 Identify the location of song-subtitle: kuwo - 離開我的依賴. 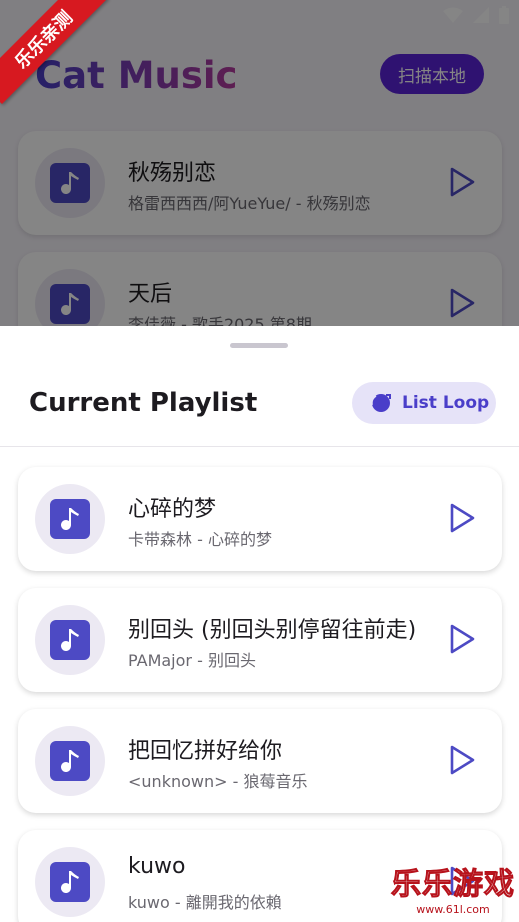
(205, 902).